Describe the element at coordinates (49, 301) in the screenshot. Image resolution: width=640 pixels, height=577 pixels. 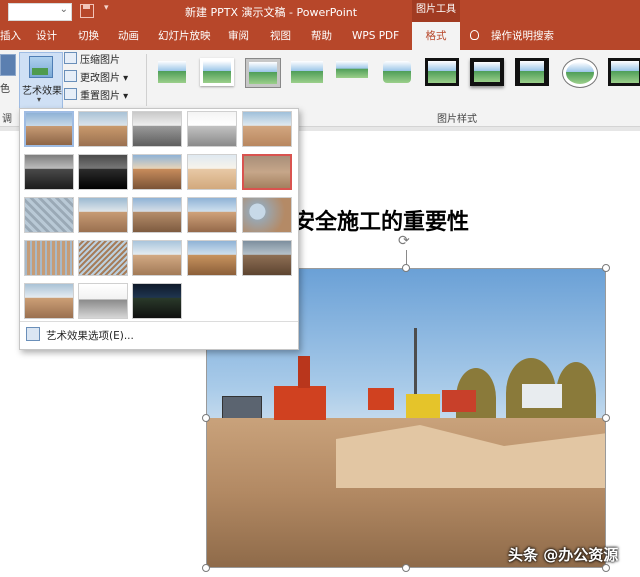
I see `artistic-effect-light-screen` at that location.